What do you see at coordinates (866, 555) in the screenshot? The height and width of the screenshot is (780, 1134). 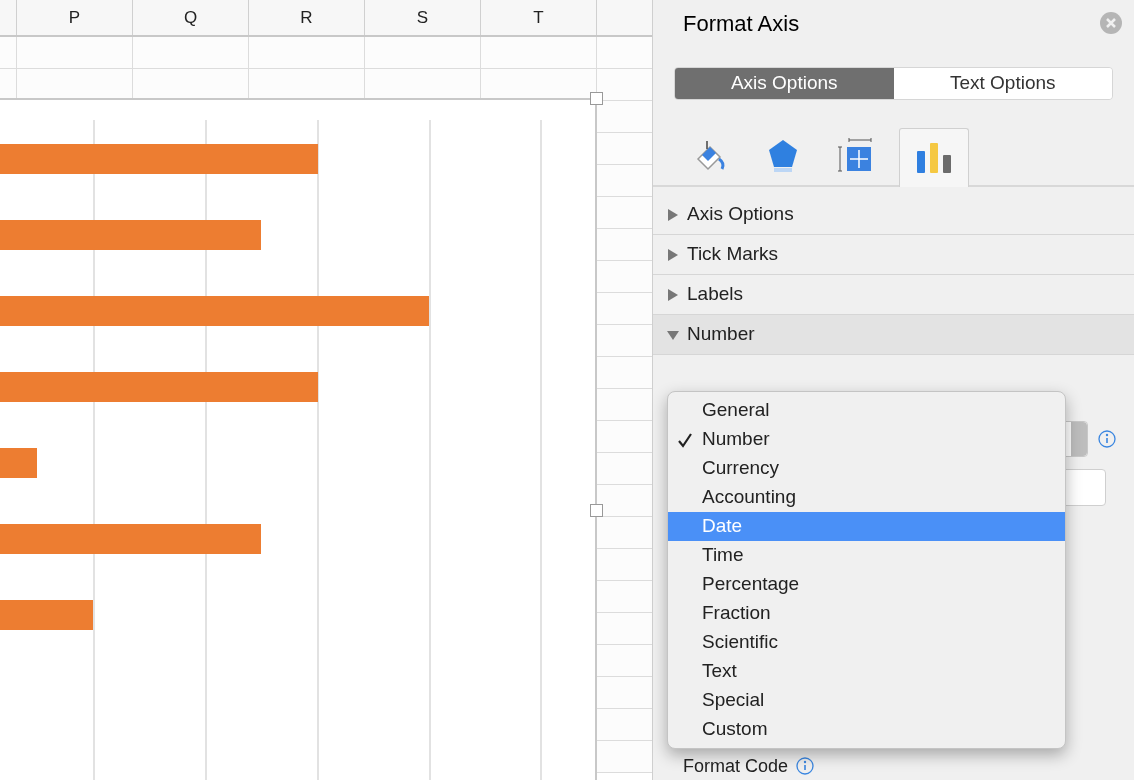 I see `menu-item: Time` at bounding box center [866, 555].